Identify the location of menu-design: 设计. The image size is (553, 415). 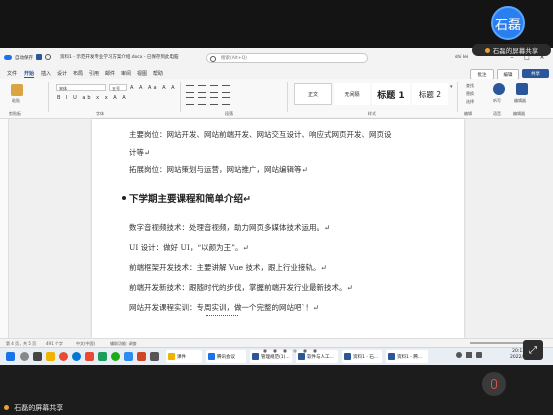
(62, 73).